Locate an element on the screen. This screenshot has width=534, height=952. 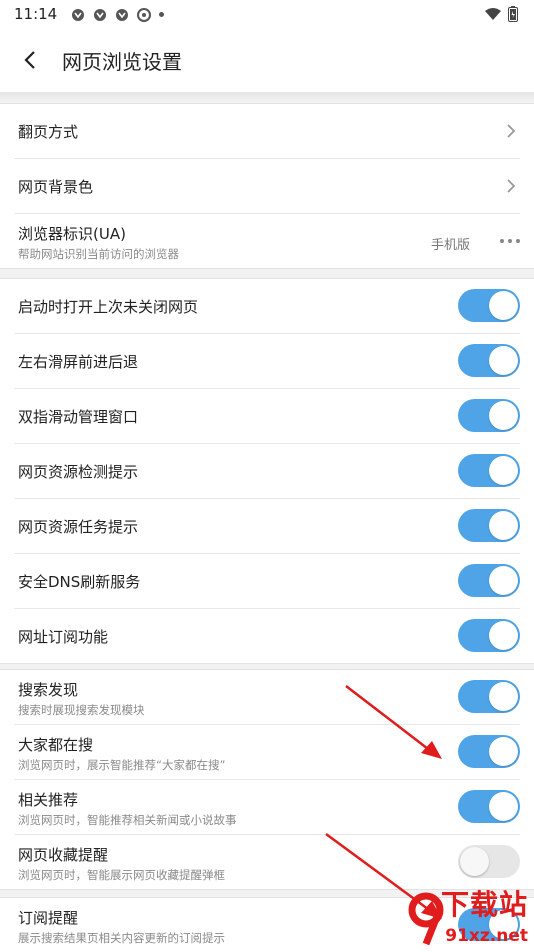
setting-subtitle: 搜索时展现搜索发现模块 is located at coordinates (81, 710).